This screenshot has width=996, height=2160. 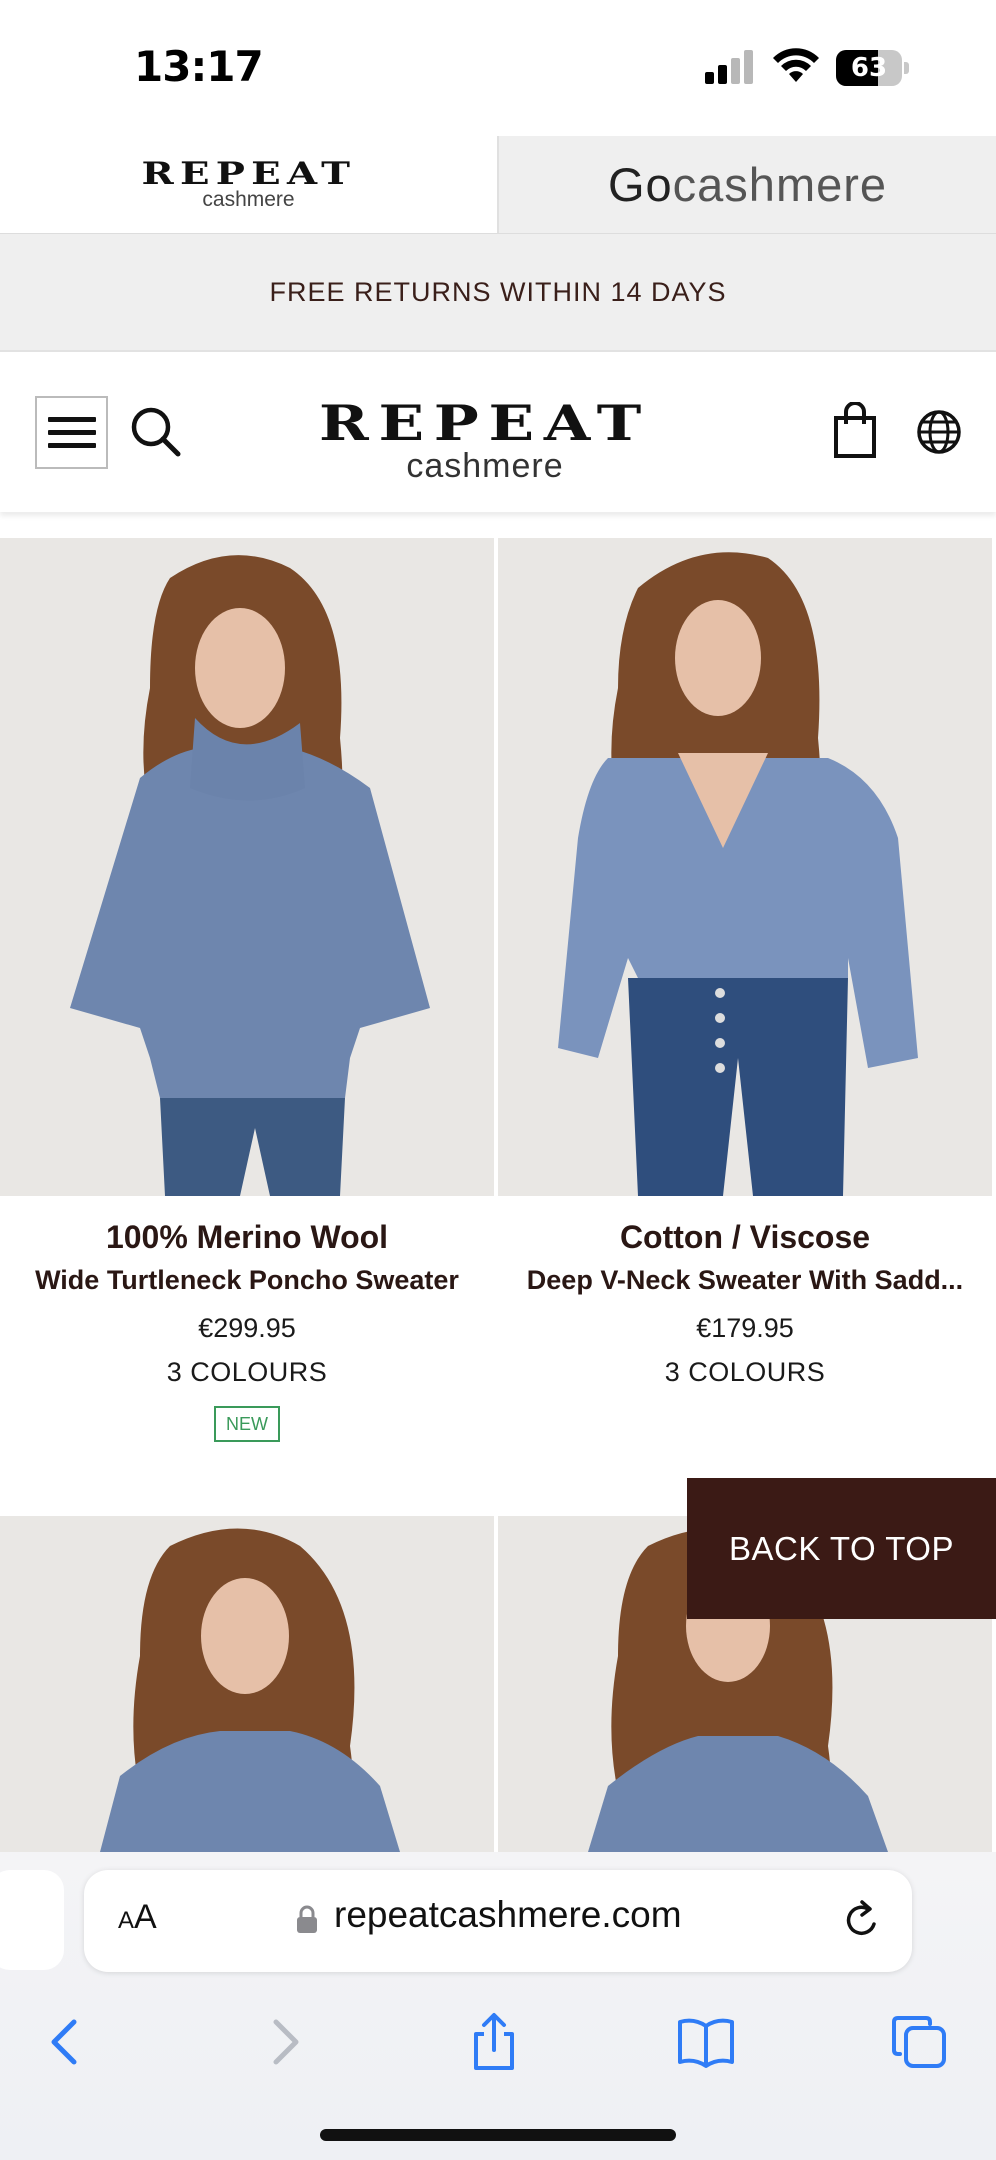 What do you see at coordinates (247, 1237) in the screenshot?
I see `product-material: 100% Merino Wool` at bounding box center [247, 1237].